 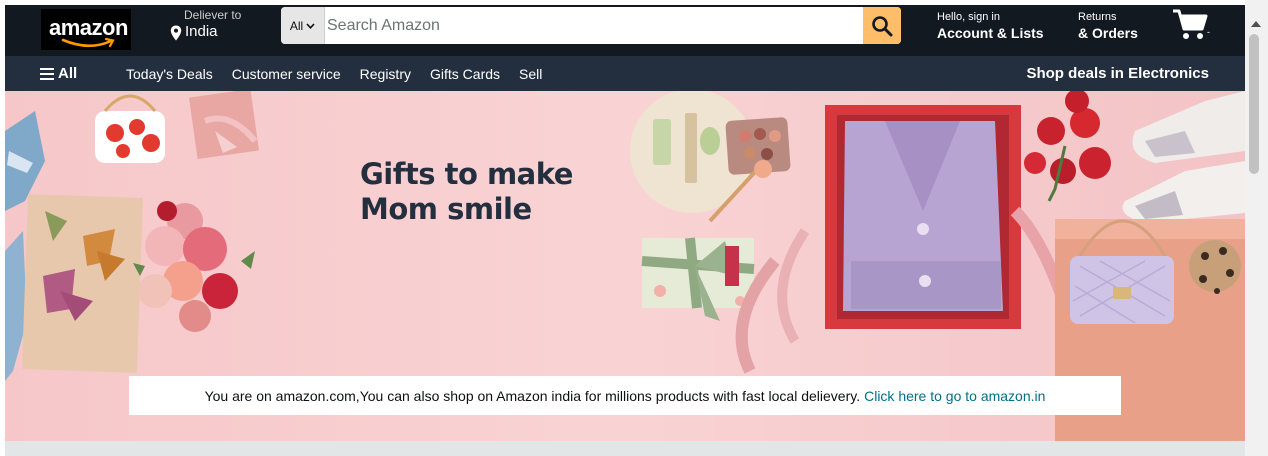 I want to click on account-label: Account & Lists, so click(x=990, y=33).